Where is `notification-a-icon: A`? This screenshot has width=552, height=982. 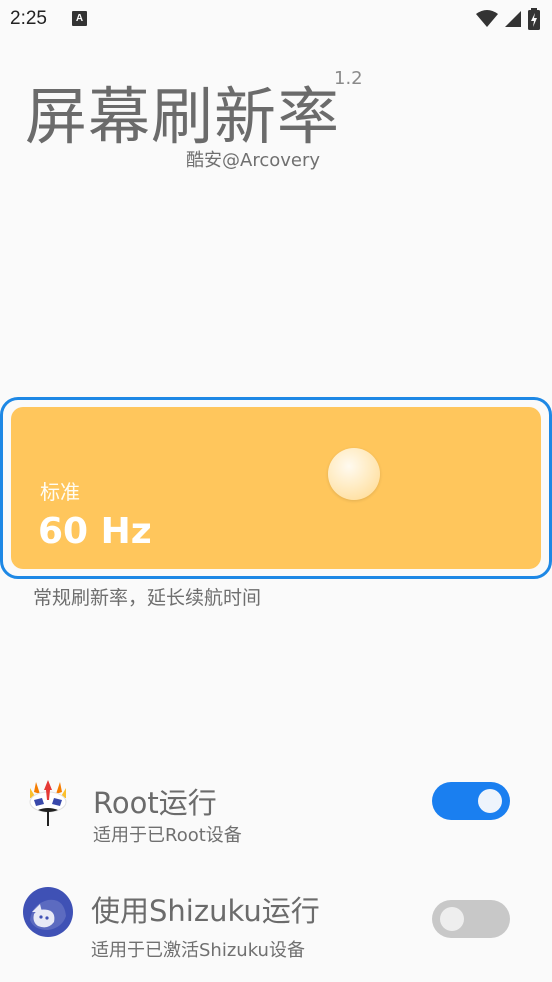 notification-a-icon: A is located at coordinates (79, 18).